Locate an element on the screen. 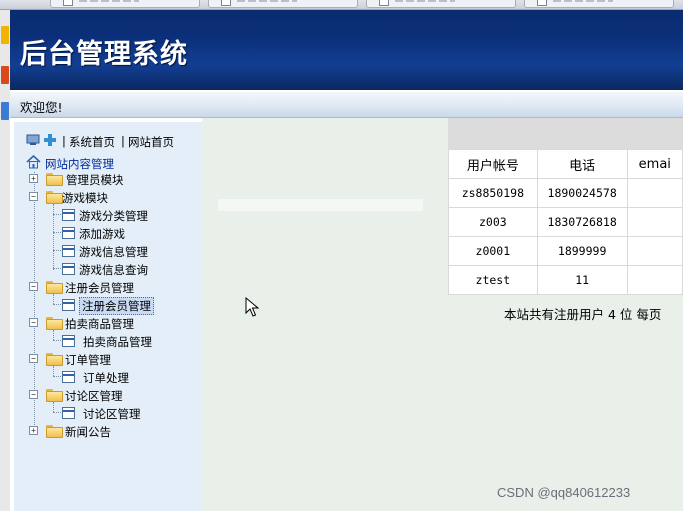 Image resolution: width=683 pixels, height=511 pixels. browser-tab-strip is located at coordinates (341, 5).